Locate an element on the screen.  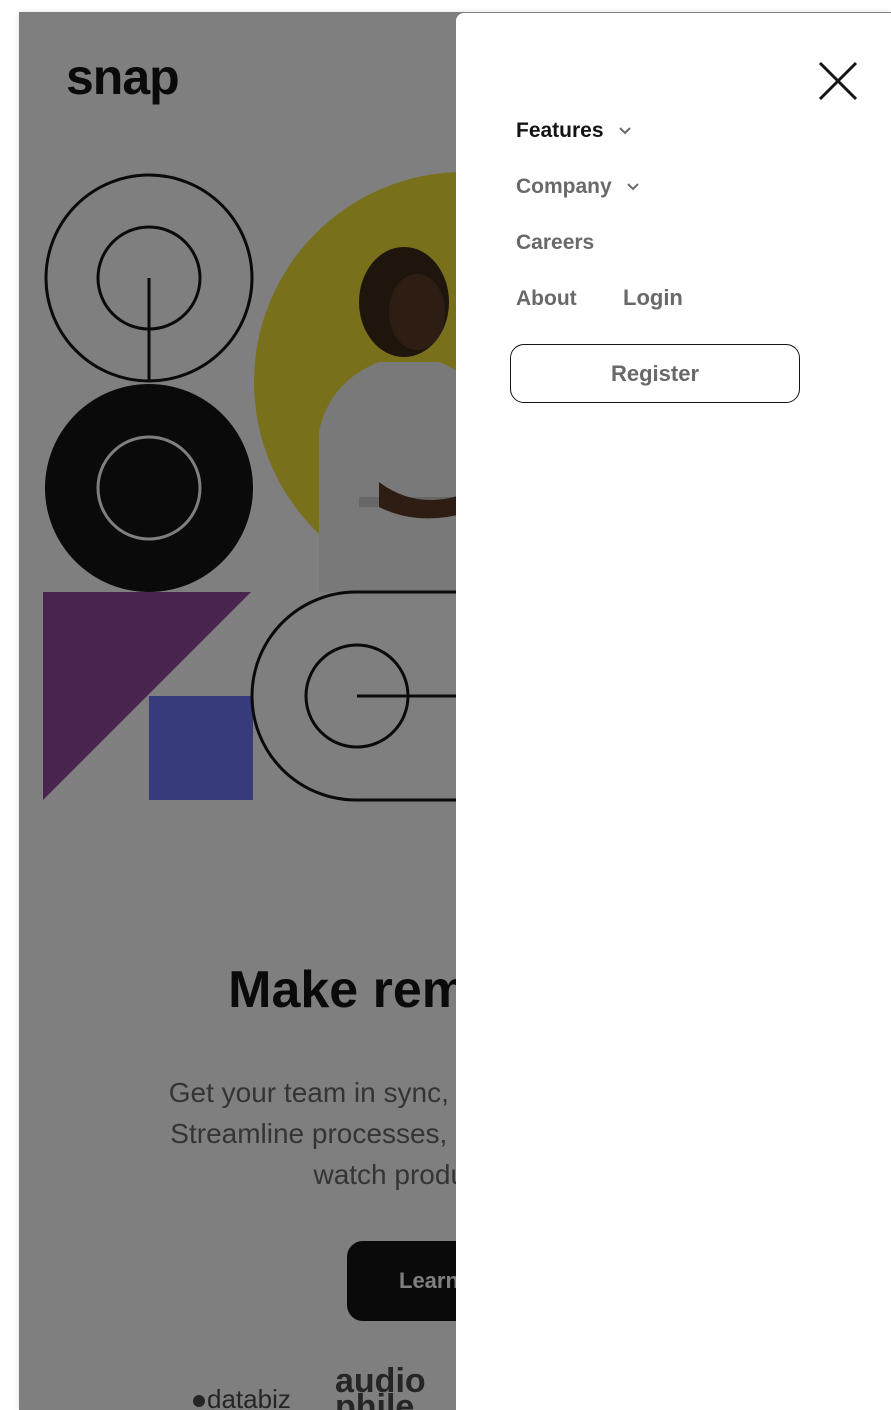
nav-item-label: Careers is located at coordinates (555, 242).